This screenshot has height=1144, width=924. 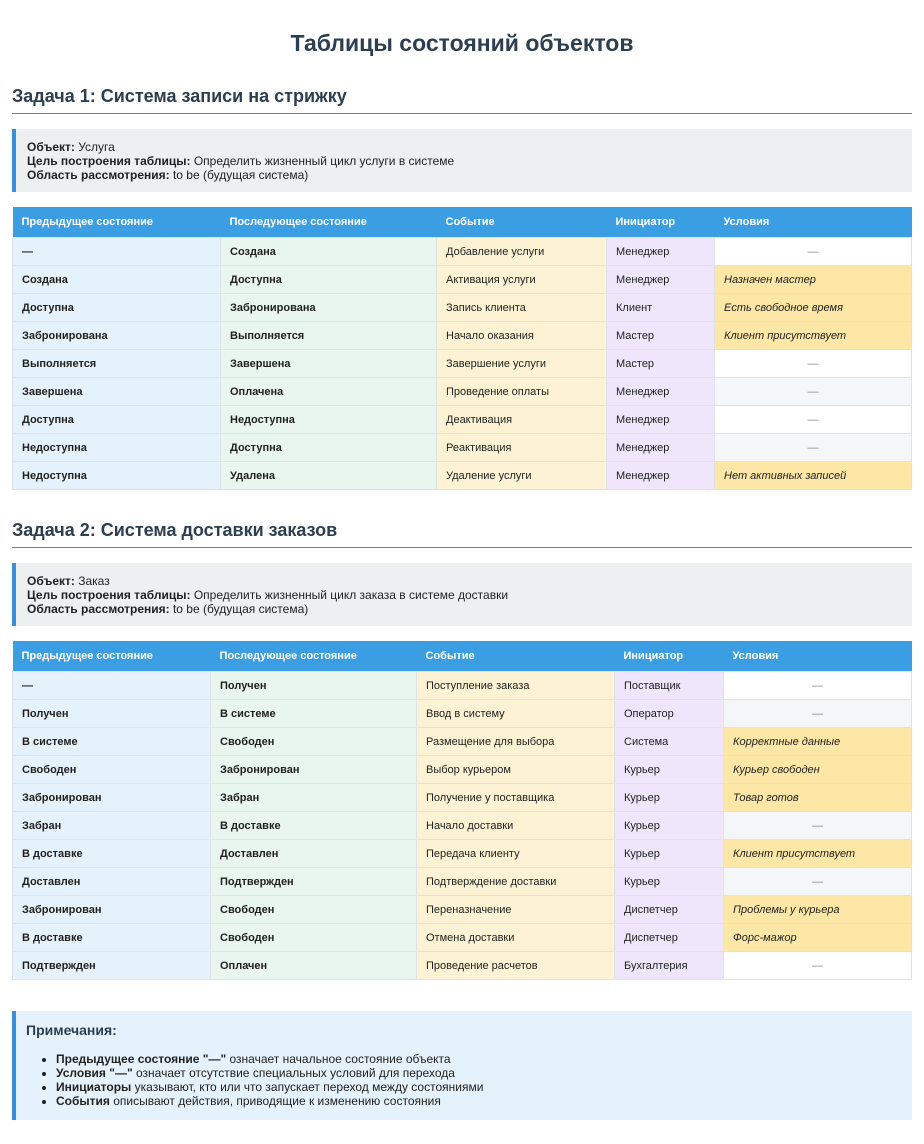 I want to click on table-row: Забран В доставке Начало доставки Курьер —, so click(x=462, y=825).